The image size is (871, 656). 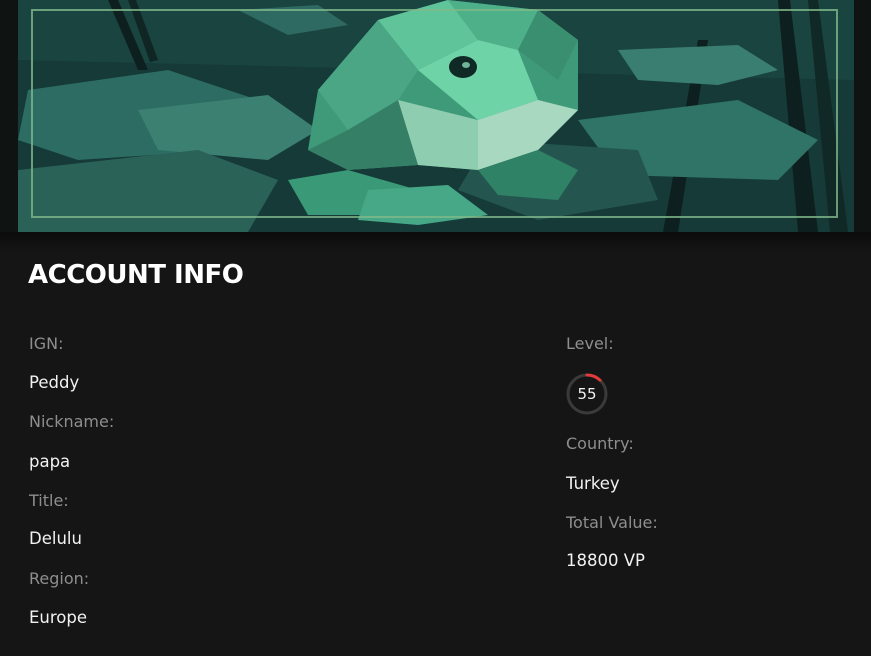 I want to click on title-value: Delulu, so click(x=55, y=538).